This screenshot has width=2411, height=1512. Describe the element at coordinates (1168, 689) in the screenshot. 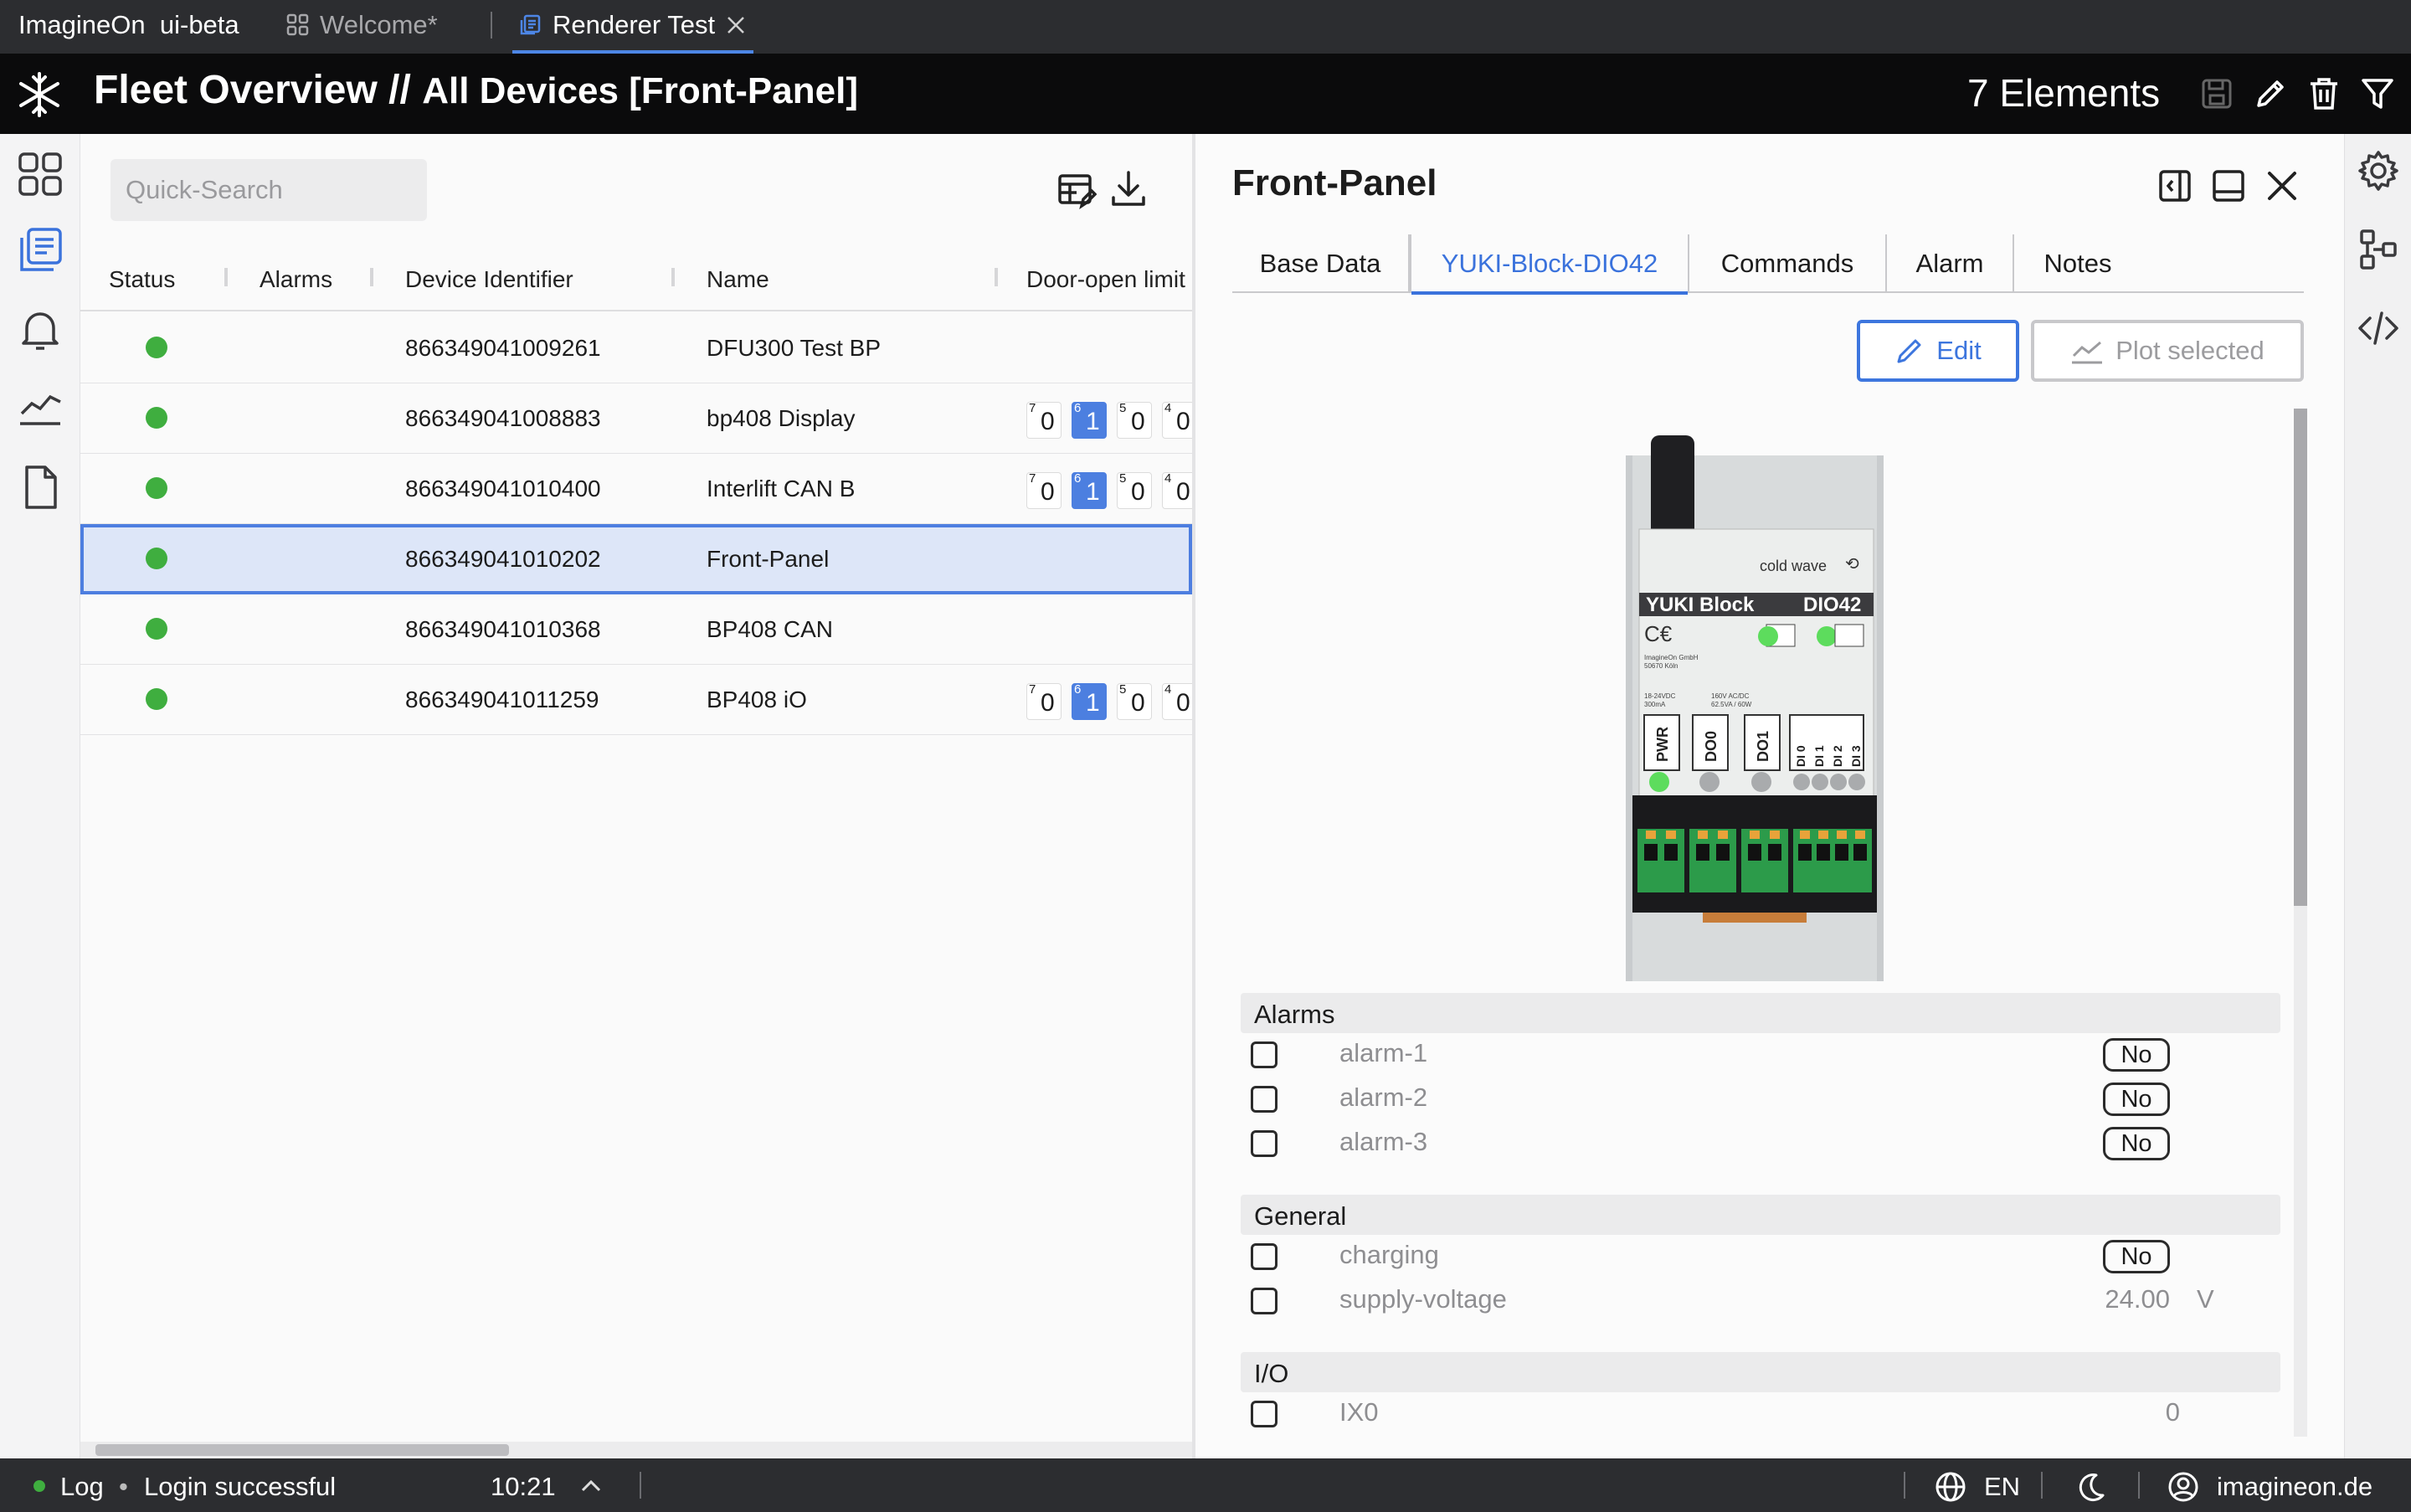

I see `bit-index: 4` at that location.